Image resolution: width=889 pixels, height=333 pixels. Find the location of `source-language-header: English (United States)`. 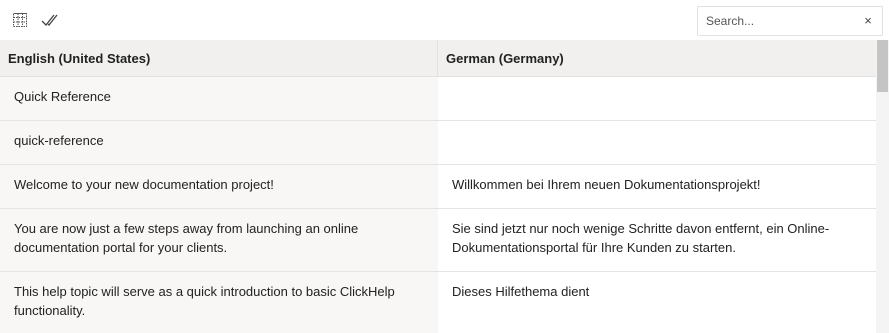

source-language-header: English (United States) is located at coordinates (218, 58).